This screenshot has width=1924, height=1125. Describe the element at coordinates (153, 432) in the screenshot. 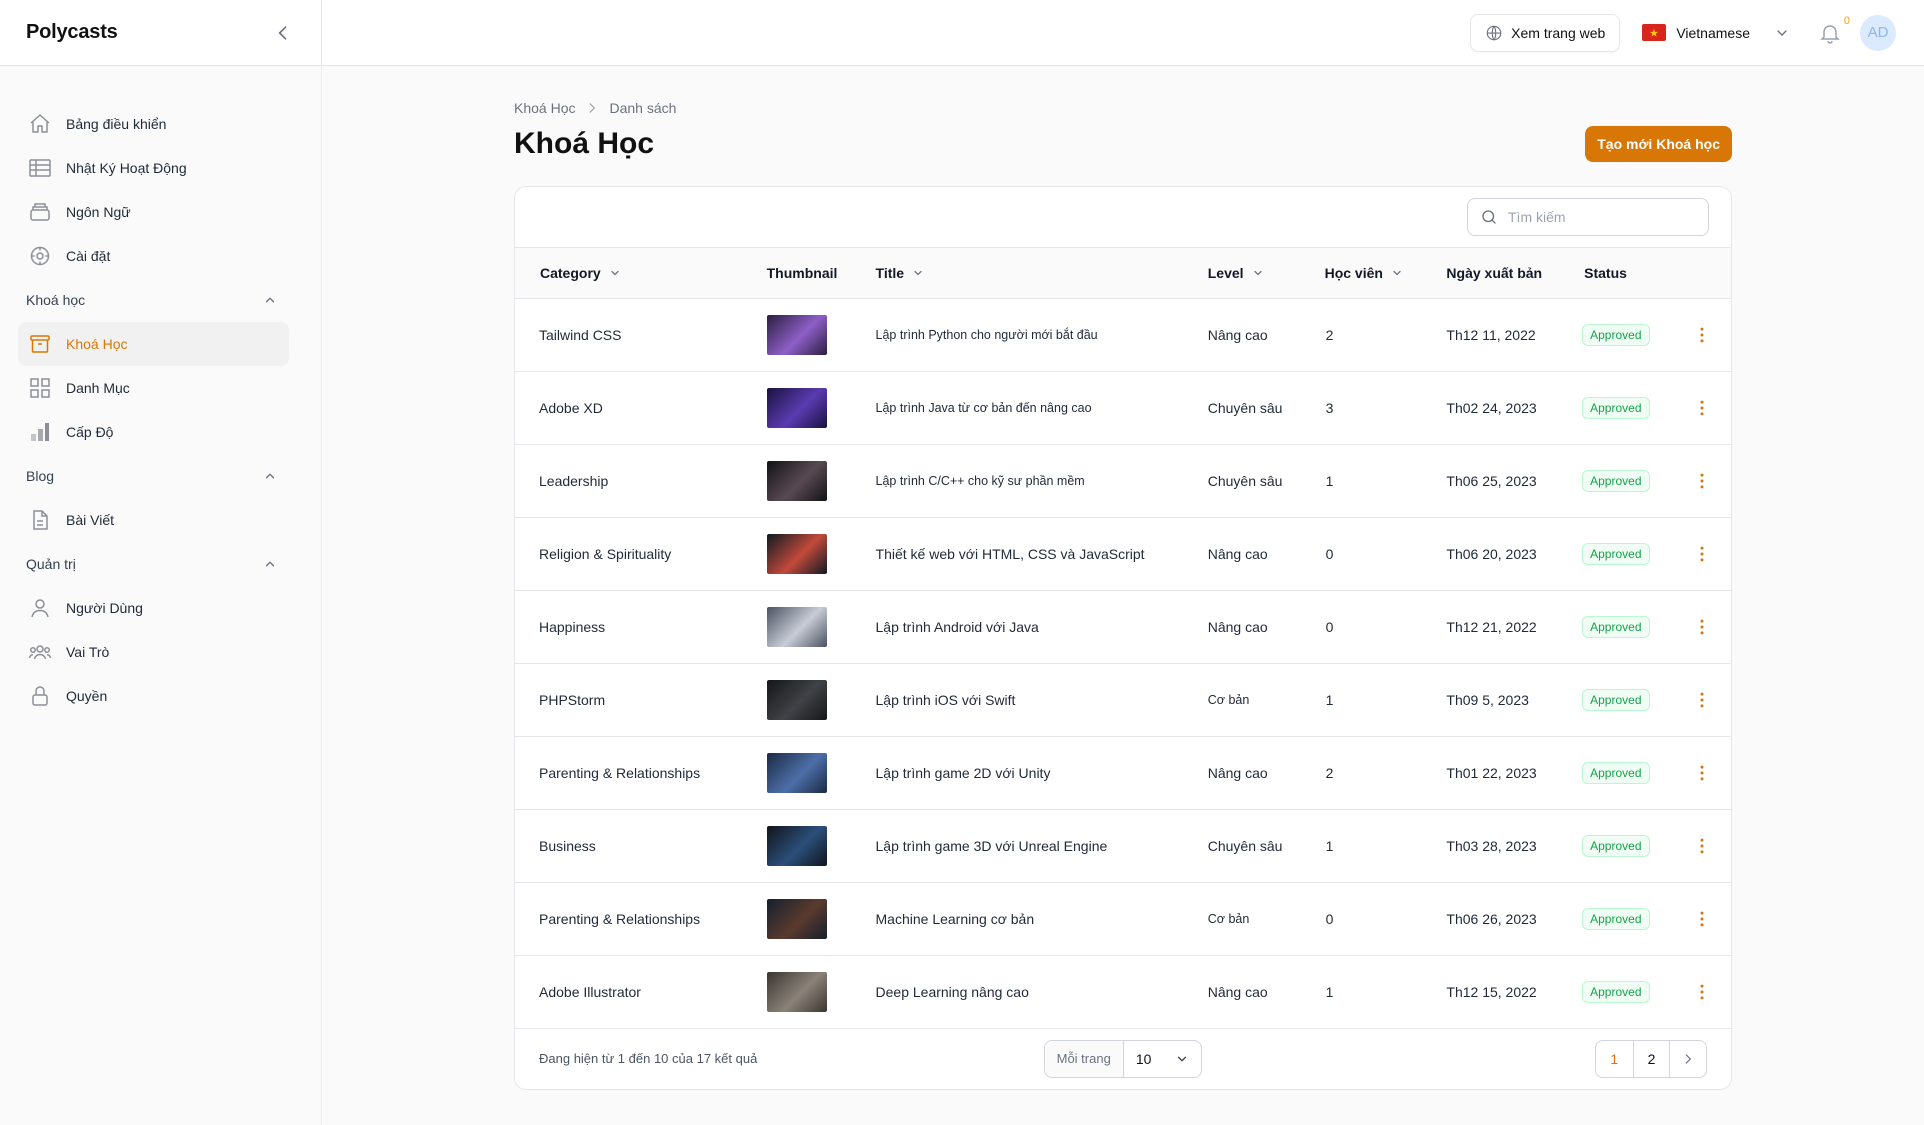

I see `sidebar-item-levels: Cấp Độ` at that location.